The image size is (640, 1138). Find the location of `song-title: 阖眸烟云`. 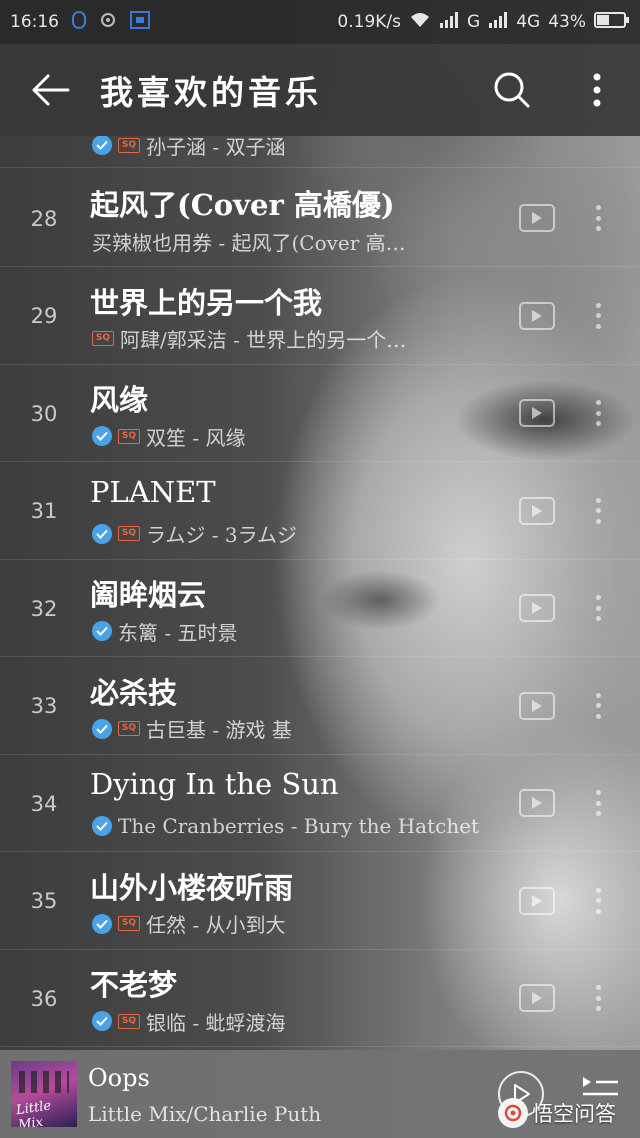

song-title: 阖眸烟云 is located at coordinates (148, 595).